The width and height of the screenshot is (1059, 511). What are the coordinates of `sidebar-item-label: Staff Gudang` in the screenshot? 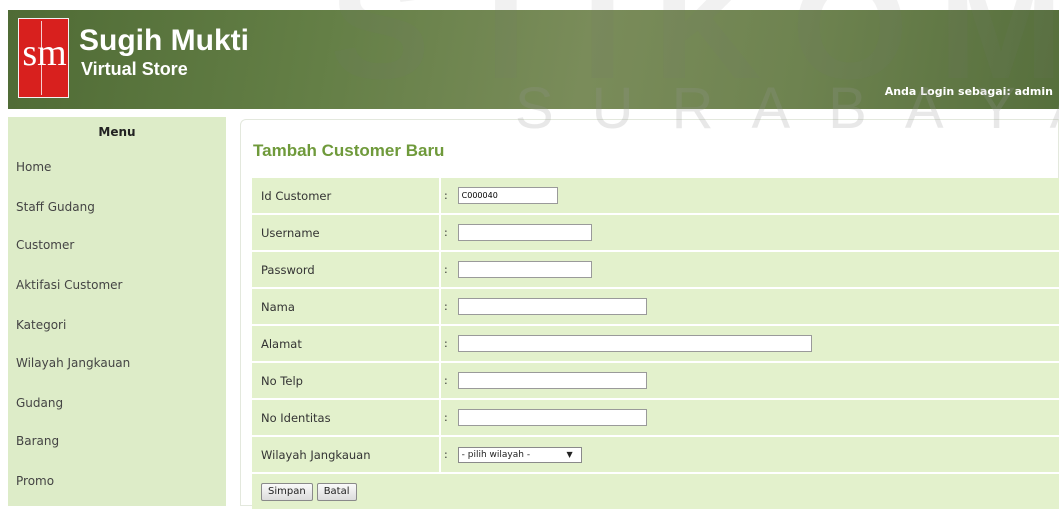 It's located at (55, 207).